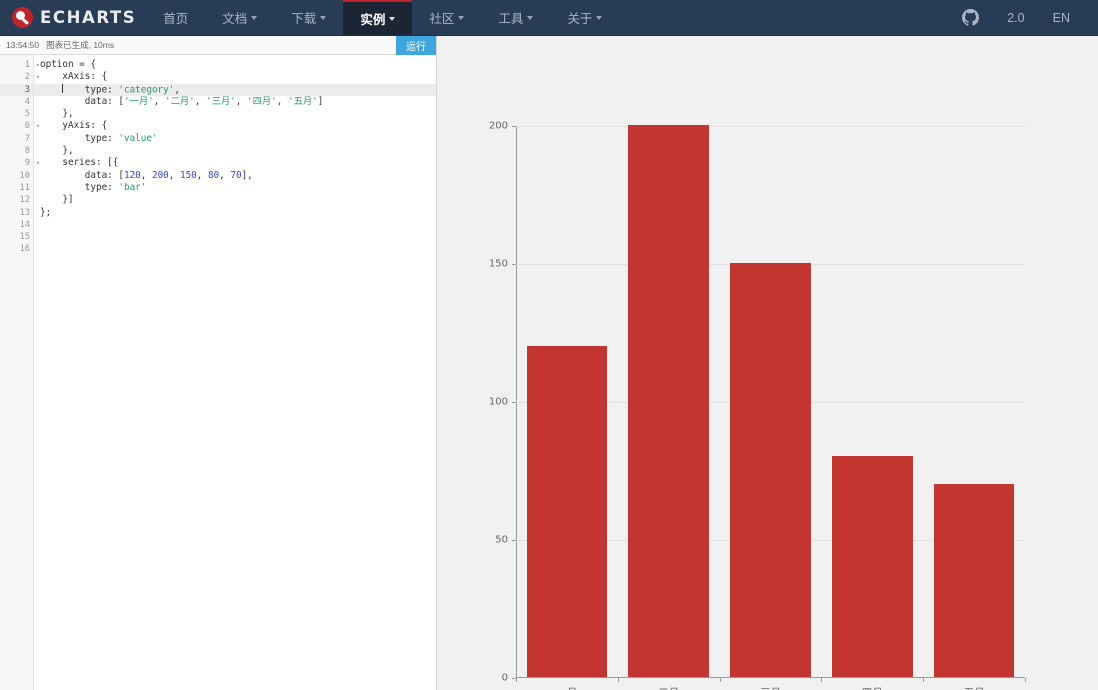  Describe the element at coordinates (238, 102) in the screenshot. I see `code-line: data: ['一月', '二月', '三月', '四月', '五月']` at that location.